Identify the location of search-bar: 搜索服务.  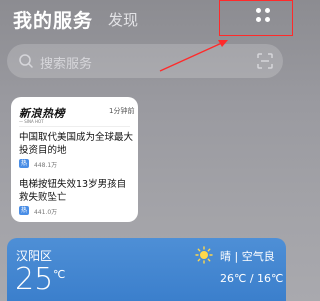
(145, 61).